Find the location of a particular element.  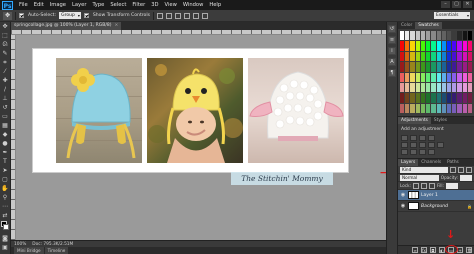

menu-window: Window is located at coordinates (193, 5).